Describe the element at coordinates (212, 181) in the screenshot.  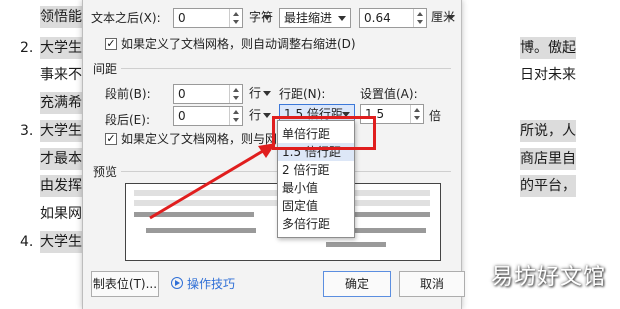
I see `annotation-arrow-icon` at that location.